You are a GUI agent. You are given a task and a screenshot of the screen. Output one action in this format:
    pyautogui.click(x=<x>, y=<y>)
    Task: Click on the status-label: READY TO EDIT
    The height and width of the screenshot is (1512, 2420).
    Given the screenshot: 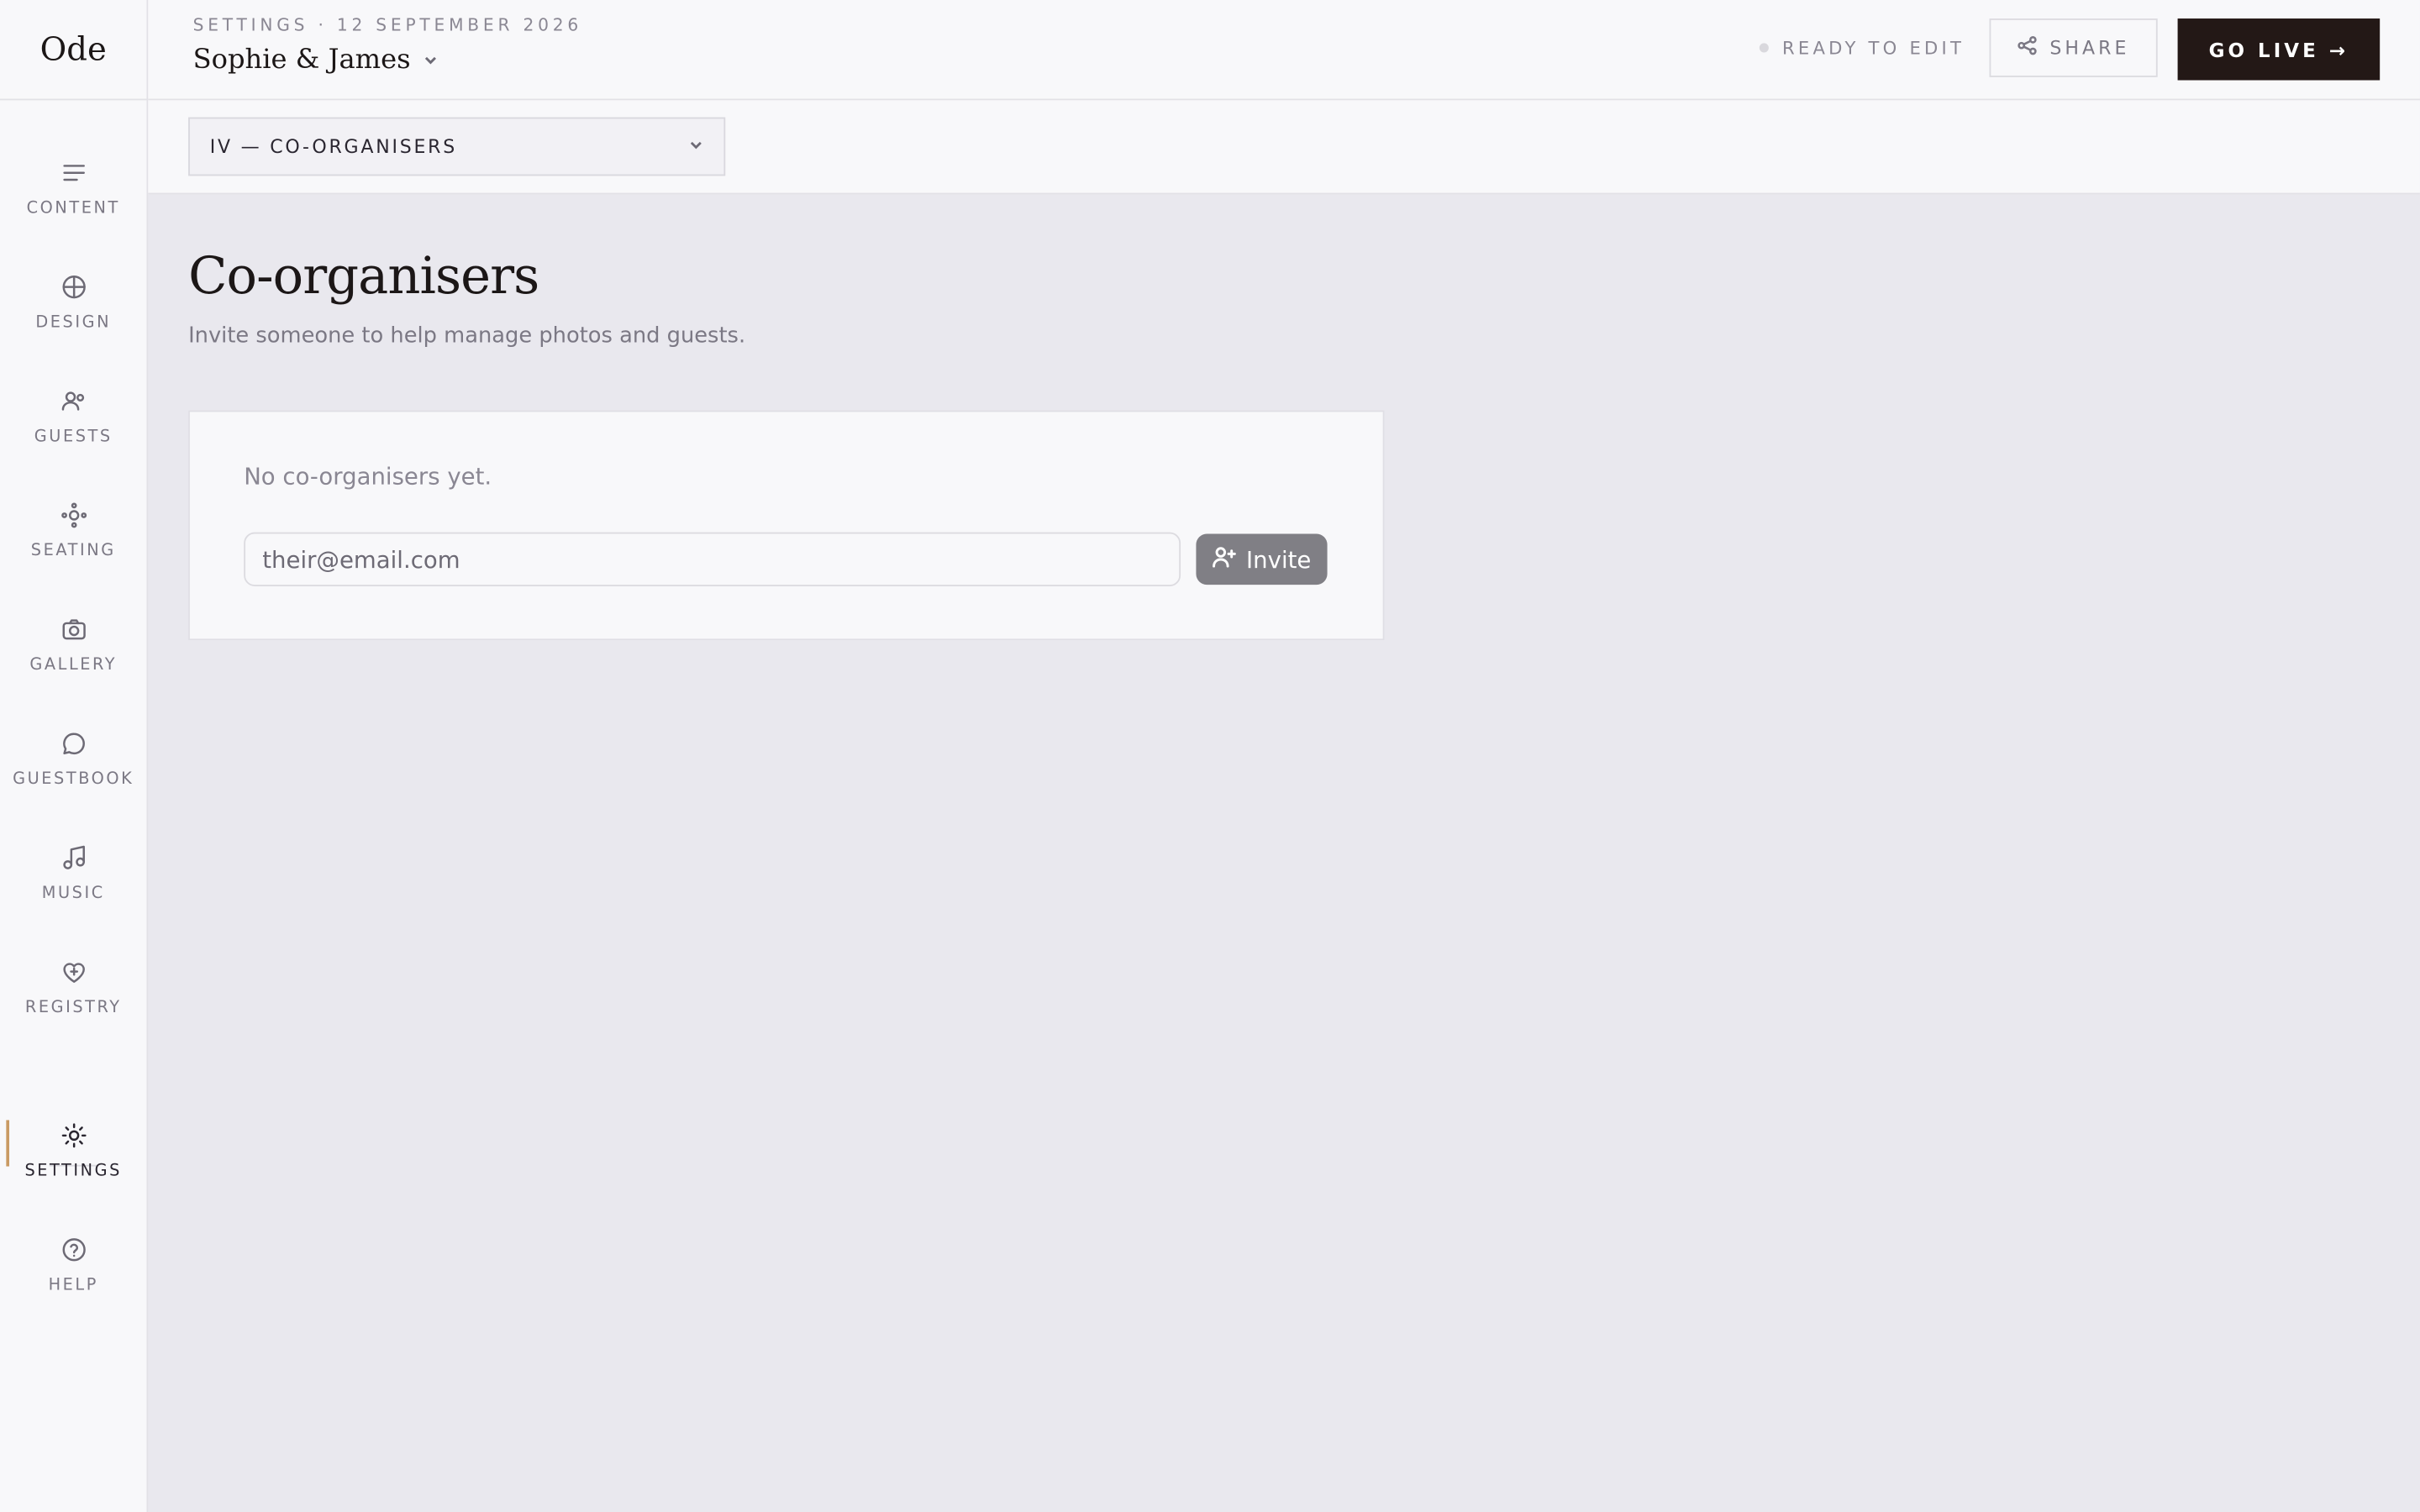 What is the action you would take?
    pyautogui.click(x=1873, y=48)
    